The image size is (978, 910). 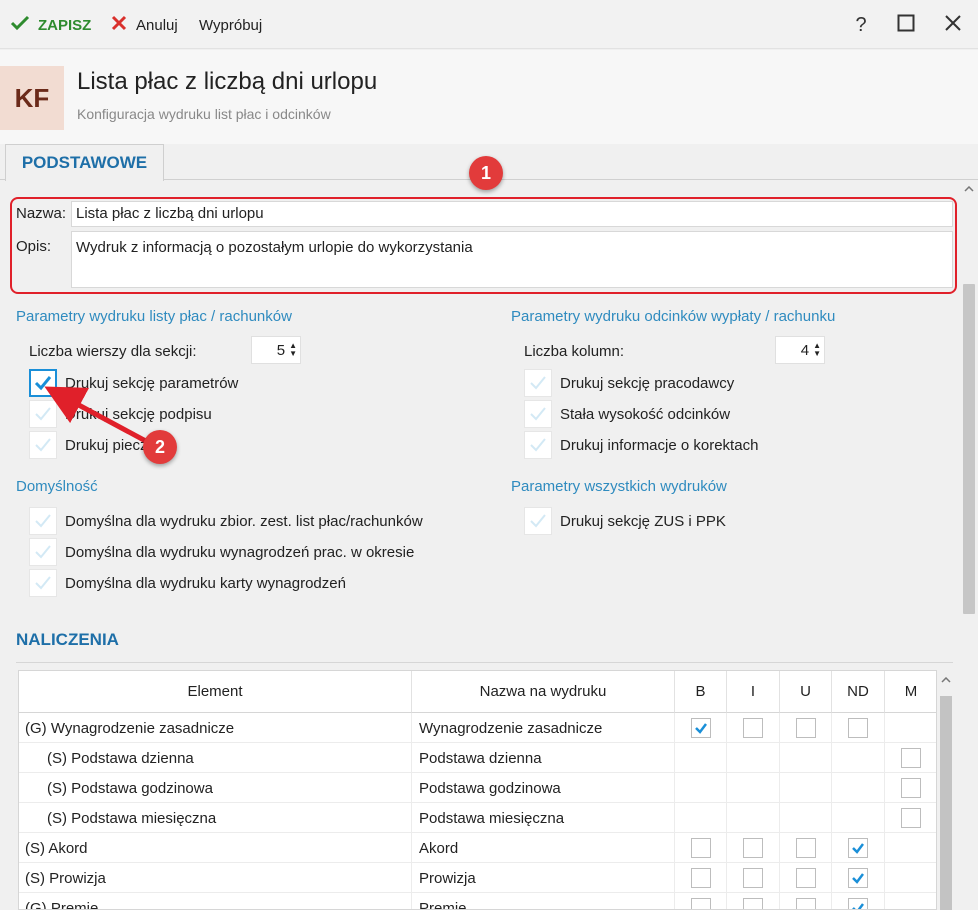 What do you see at coordinates (647, 383) in the screenshot?
I see `checkbox-label: Drukuj sekcję pracodawcy` at bounding box center [647, 383].